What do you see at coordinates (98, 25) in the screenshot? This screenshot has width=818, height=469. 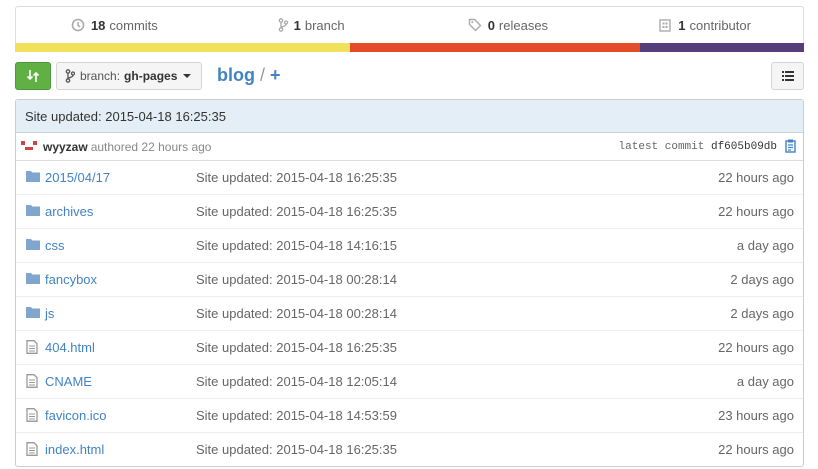 I see `commits-count: 18` at bounding box center [98, 25].